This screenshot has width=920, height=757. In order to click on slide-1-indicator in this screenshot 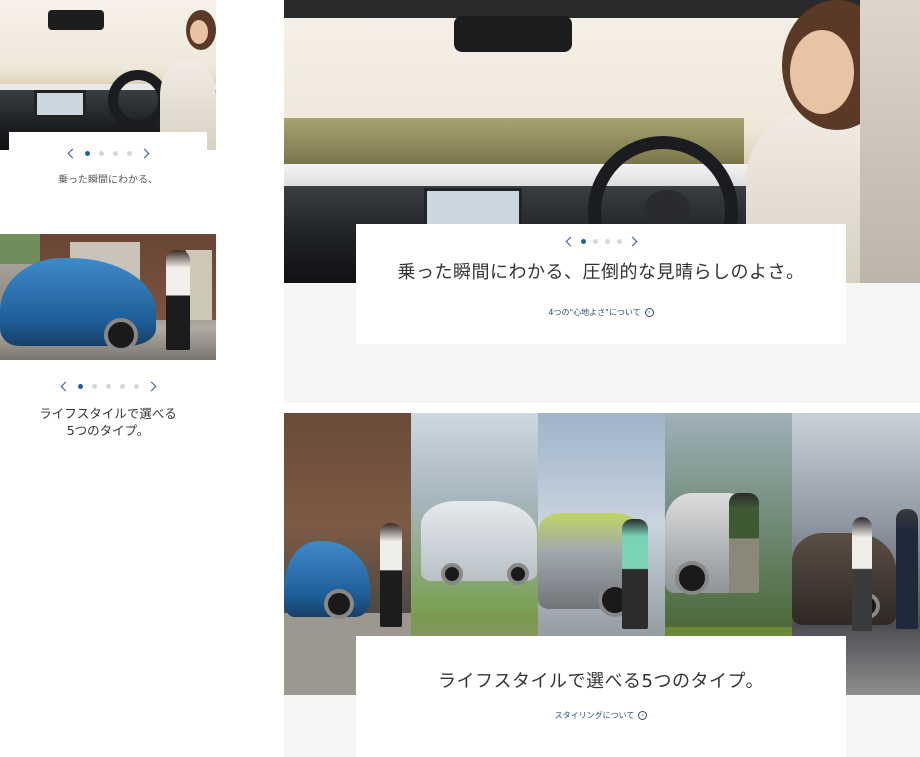, I will do `click(601, 241)`.